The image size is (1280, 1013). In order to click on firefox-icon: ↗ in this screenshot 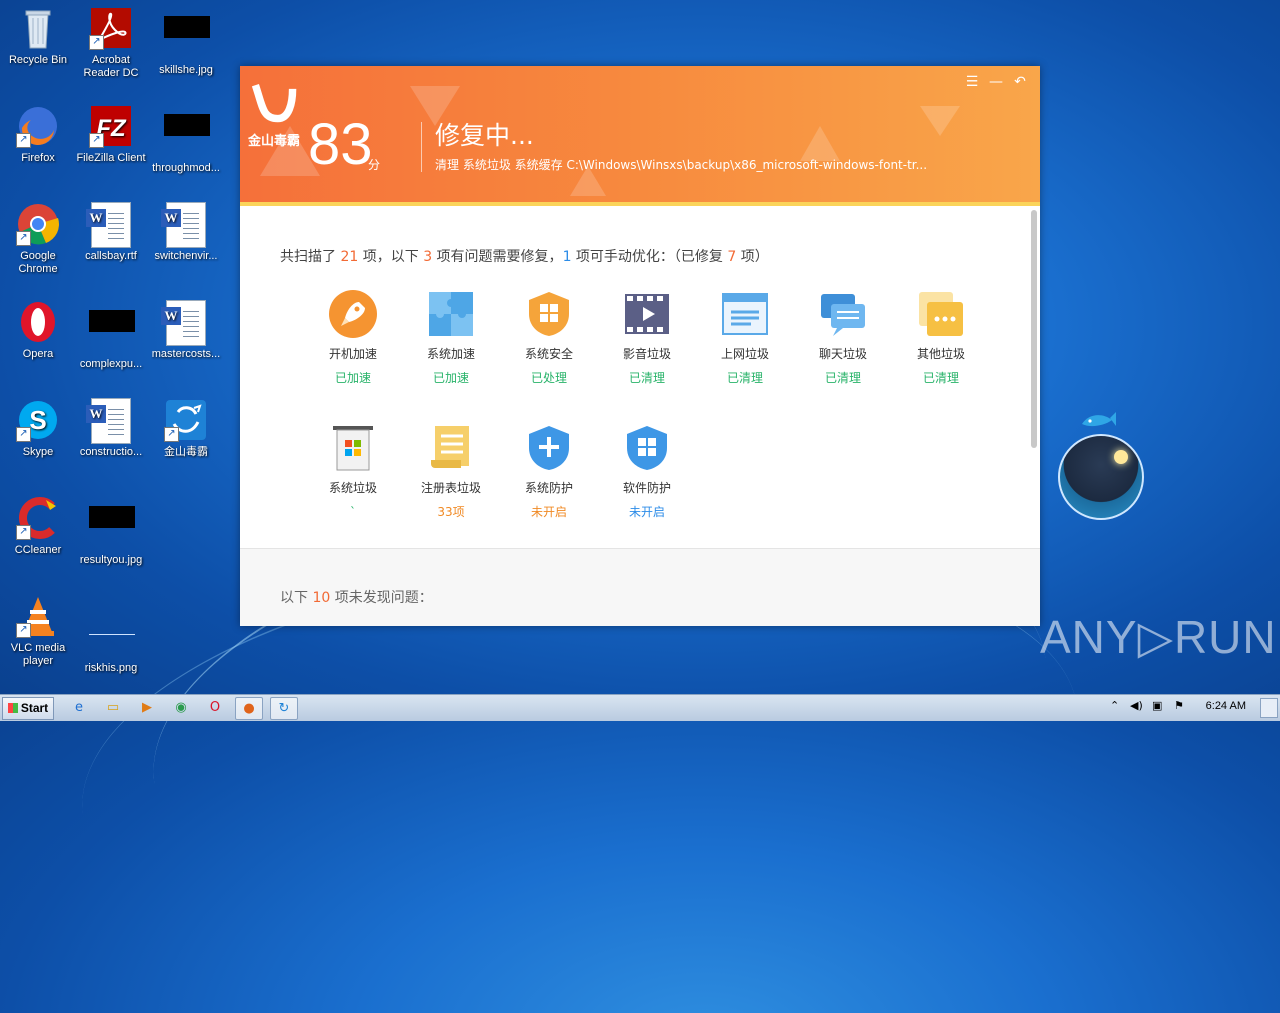, I will do `click(38, 126)`.